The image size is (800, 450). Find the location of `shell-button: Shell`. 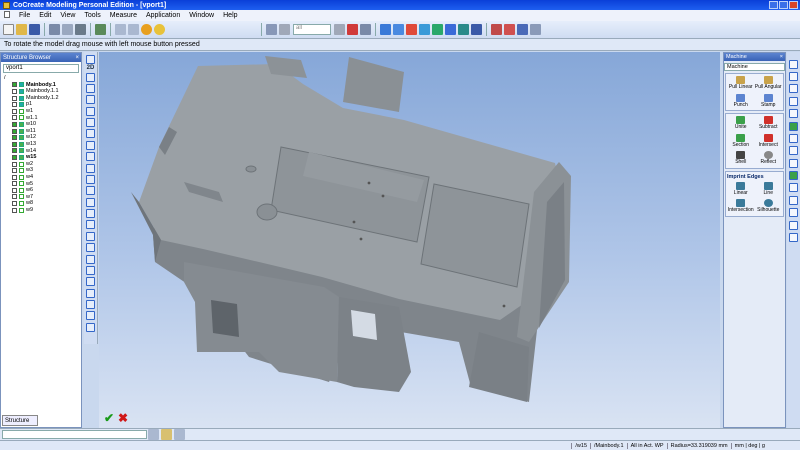

shell-button: Shell is located at coordinates (741, 158).